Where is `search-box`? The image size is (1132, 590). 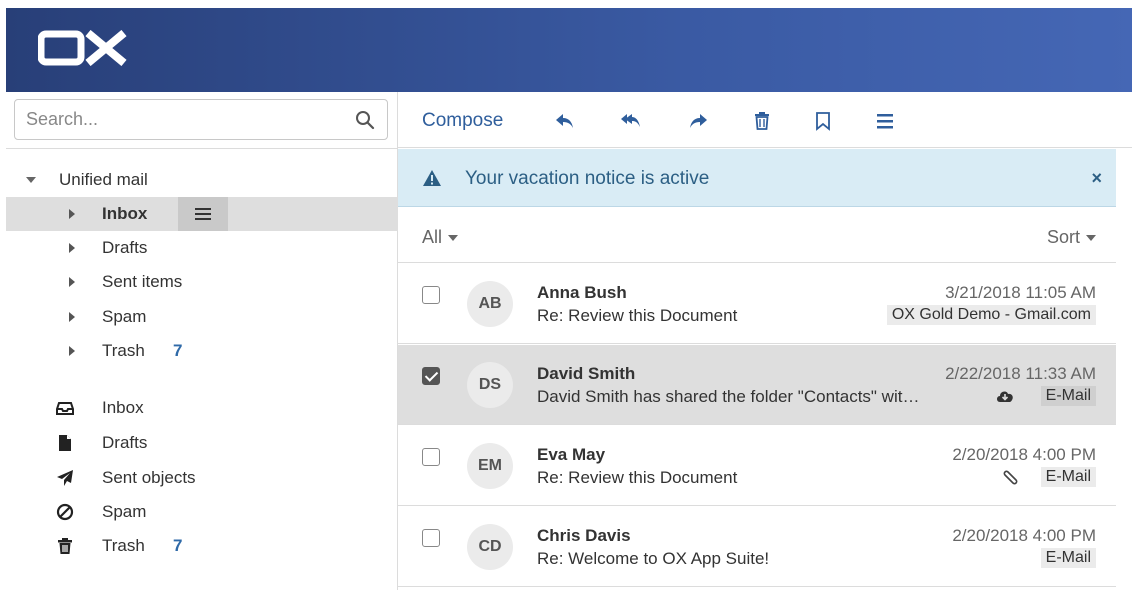 search-box is located at coordinates (201, 119).